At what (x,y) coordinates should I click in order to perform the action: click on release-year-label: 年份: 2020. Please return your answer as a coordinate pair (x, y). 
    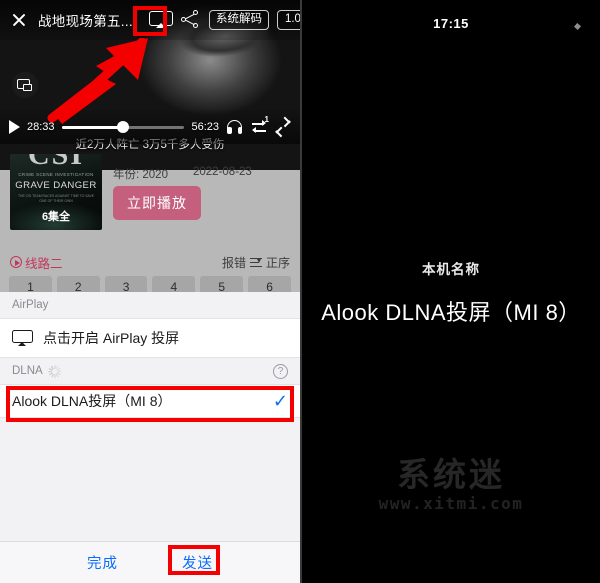
    Looking at the image, I should click on (140, 175).